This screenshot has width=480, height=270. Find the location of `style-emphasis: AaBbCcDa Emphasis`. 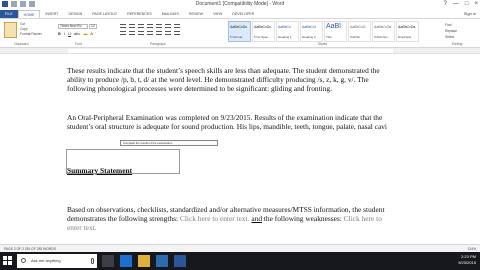

style-emphasis: AaBbCcDa Emphasis is located at coordinates (407, 31).